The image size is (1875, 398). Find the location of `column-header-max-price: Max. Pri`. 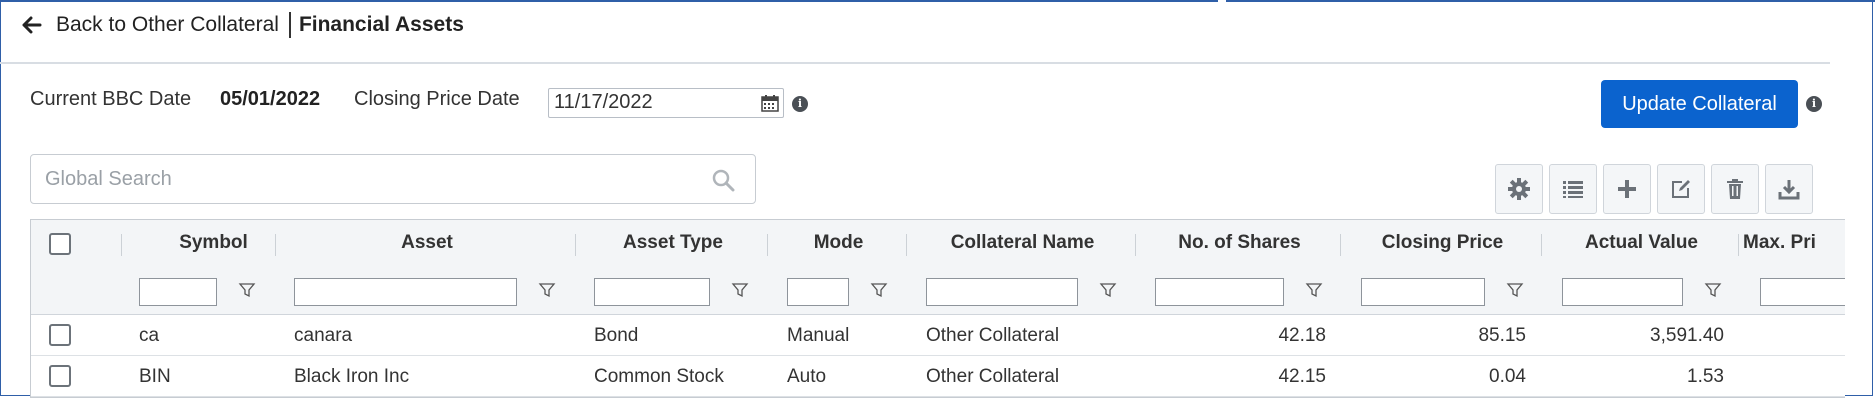

column-header-max-price: Max. Pri is located at coordinates (1779, 243).